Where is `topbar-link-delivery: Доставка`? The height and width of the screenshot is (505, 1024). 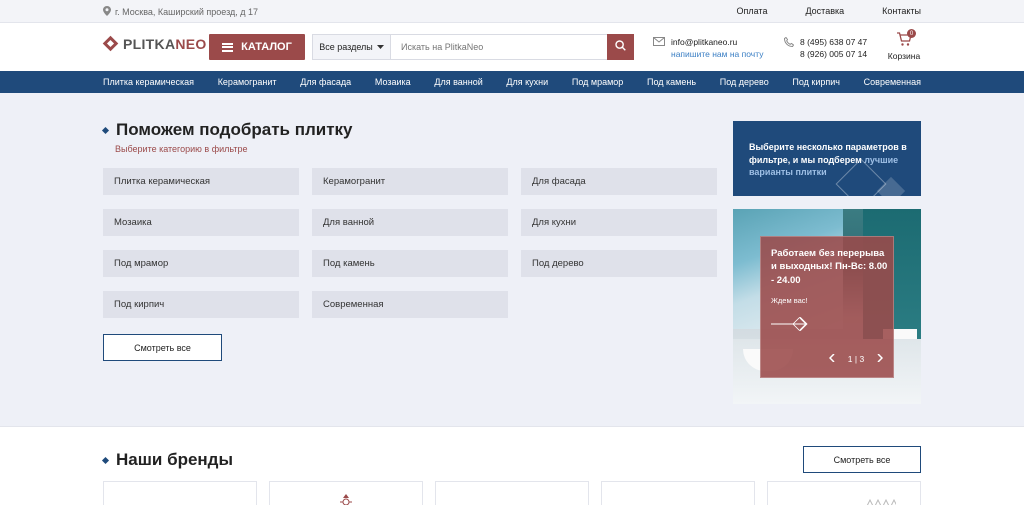 topbar-link-delivery: Доставка is located at coordinates (824, 11).